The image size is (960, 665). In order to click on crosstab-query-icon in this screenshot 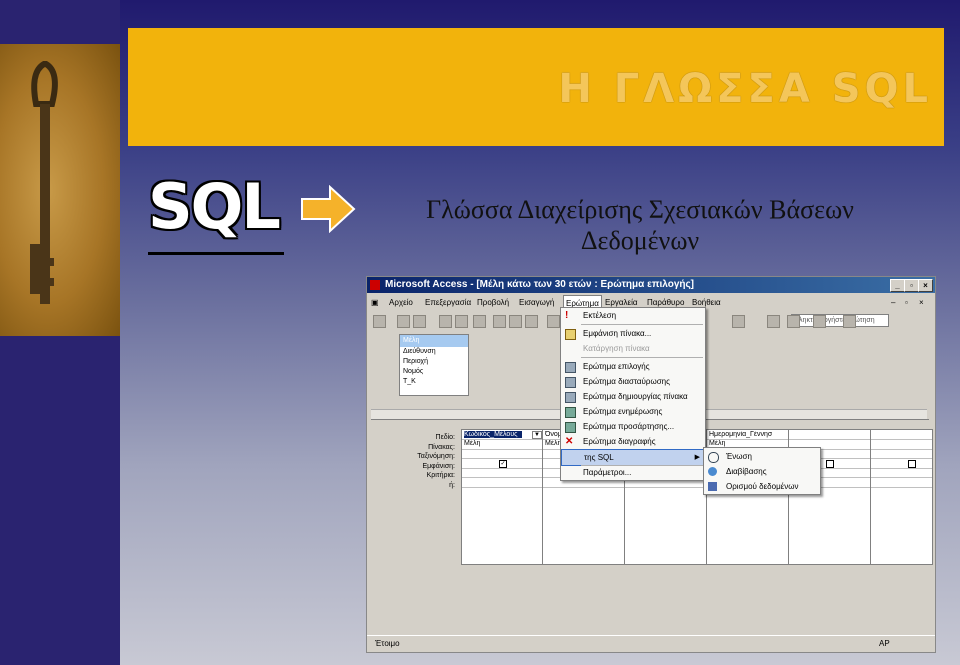, I will do `click(570, 382)`.